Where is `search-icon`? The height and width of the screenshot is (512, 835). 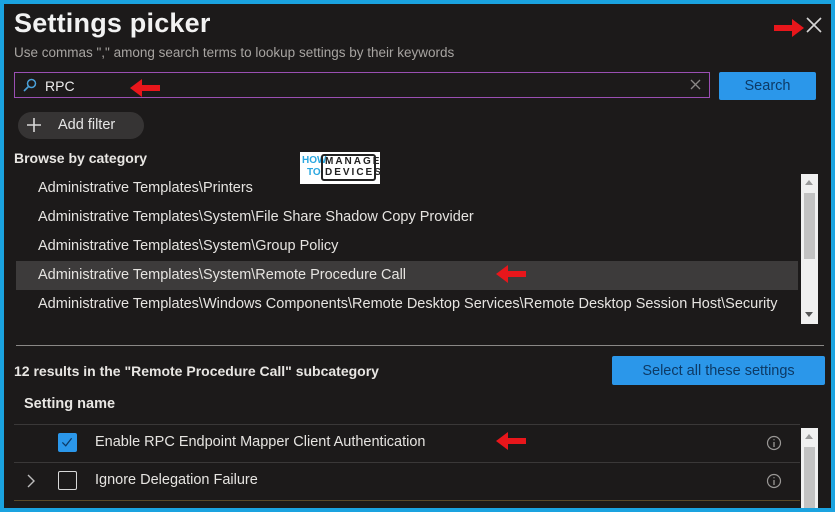
search-icon is located at coordinates (30, 85).